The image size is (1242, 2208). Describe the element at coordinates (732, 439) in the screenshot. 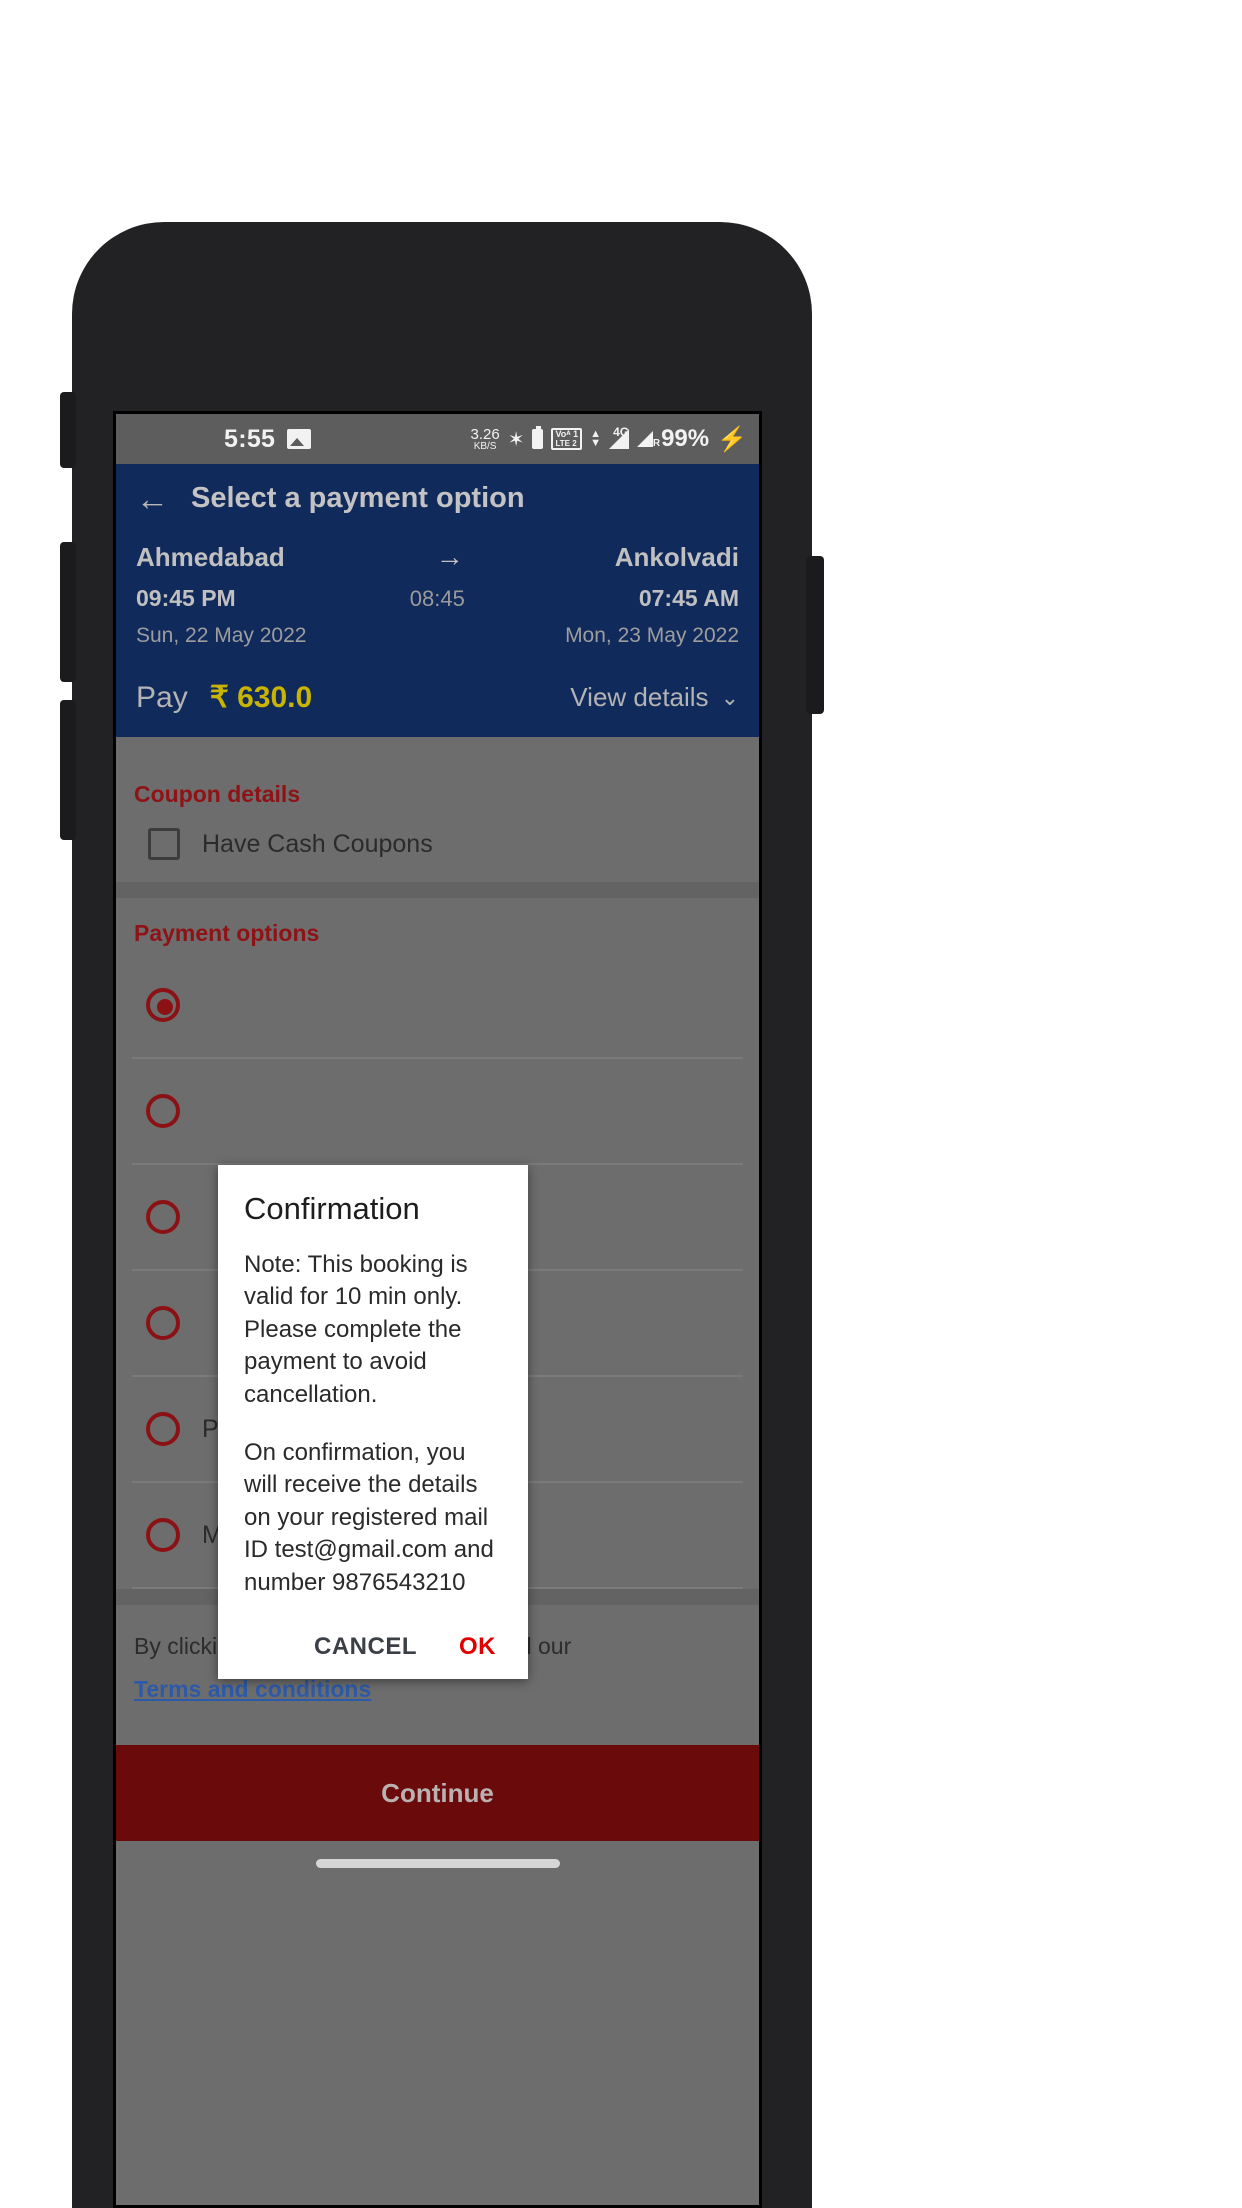

I see `charging-bolt-icon: ⚡` at that location.